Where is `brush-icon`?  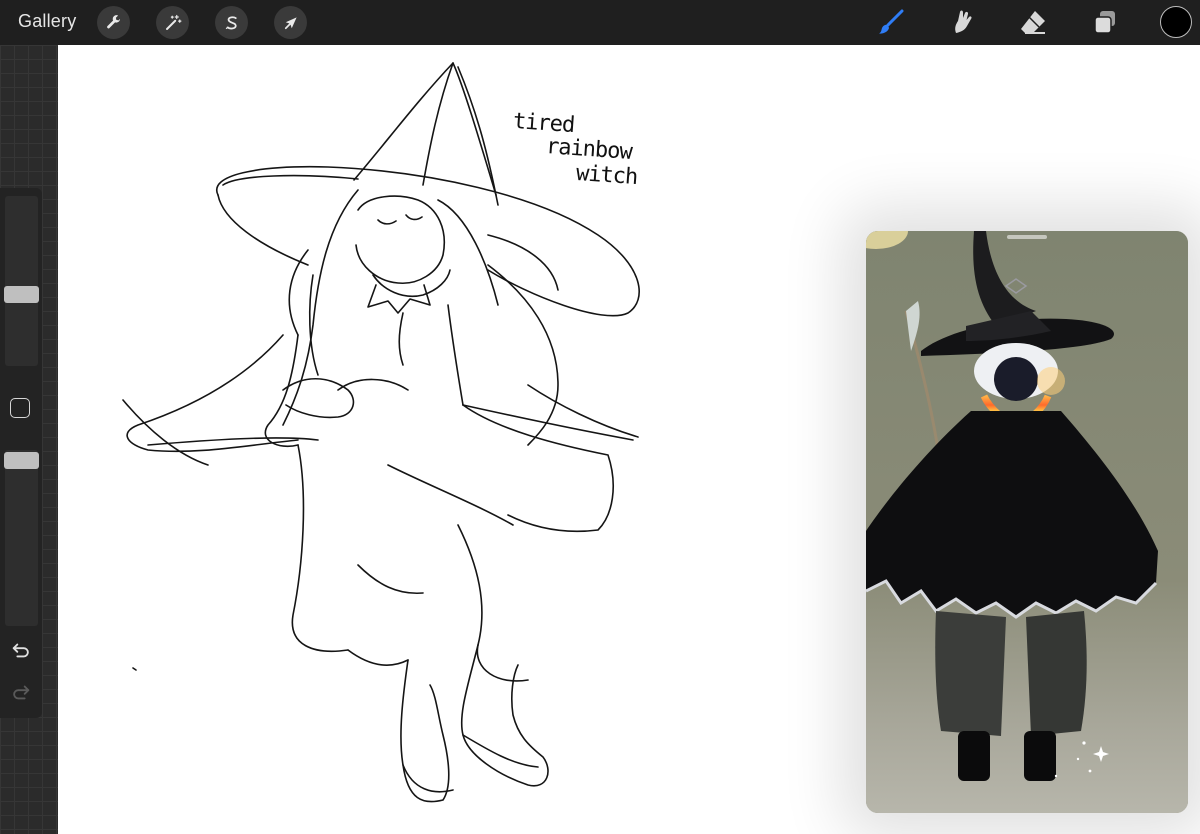 brush-icon is located at coordinates (891, 21).